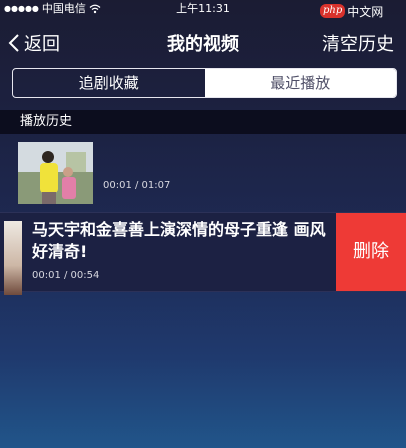 Image resolution: width=406 pixels, height=448 pixels. I want to click on section-header: 播放历史, so click(203, 122).